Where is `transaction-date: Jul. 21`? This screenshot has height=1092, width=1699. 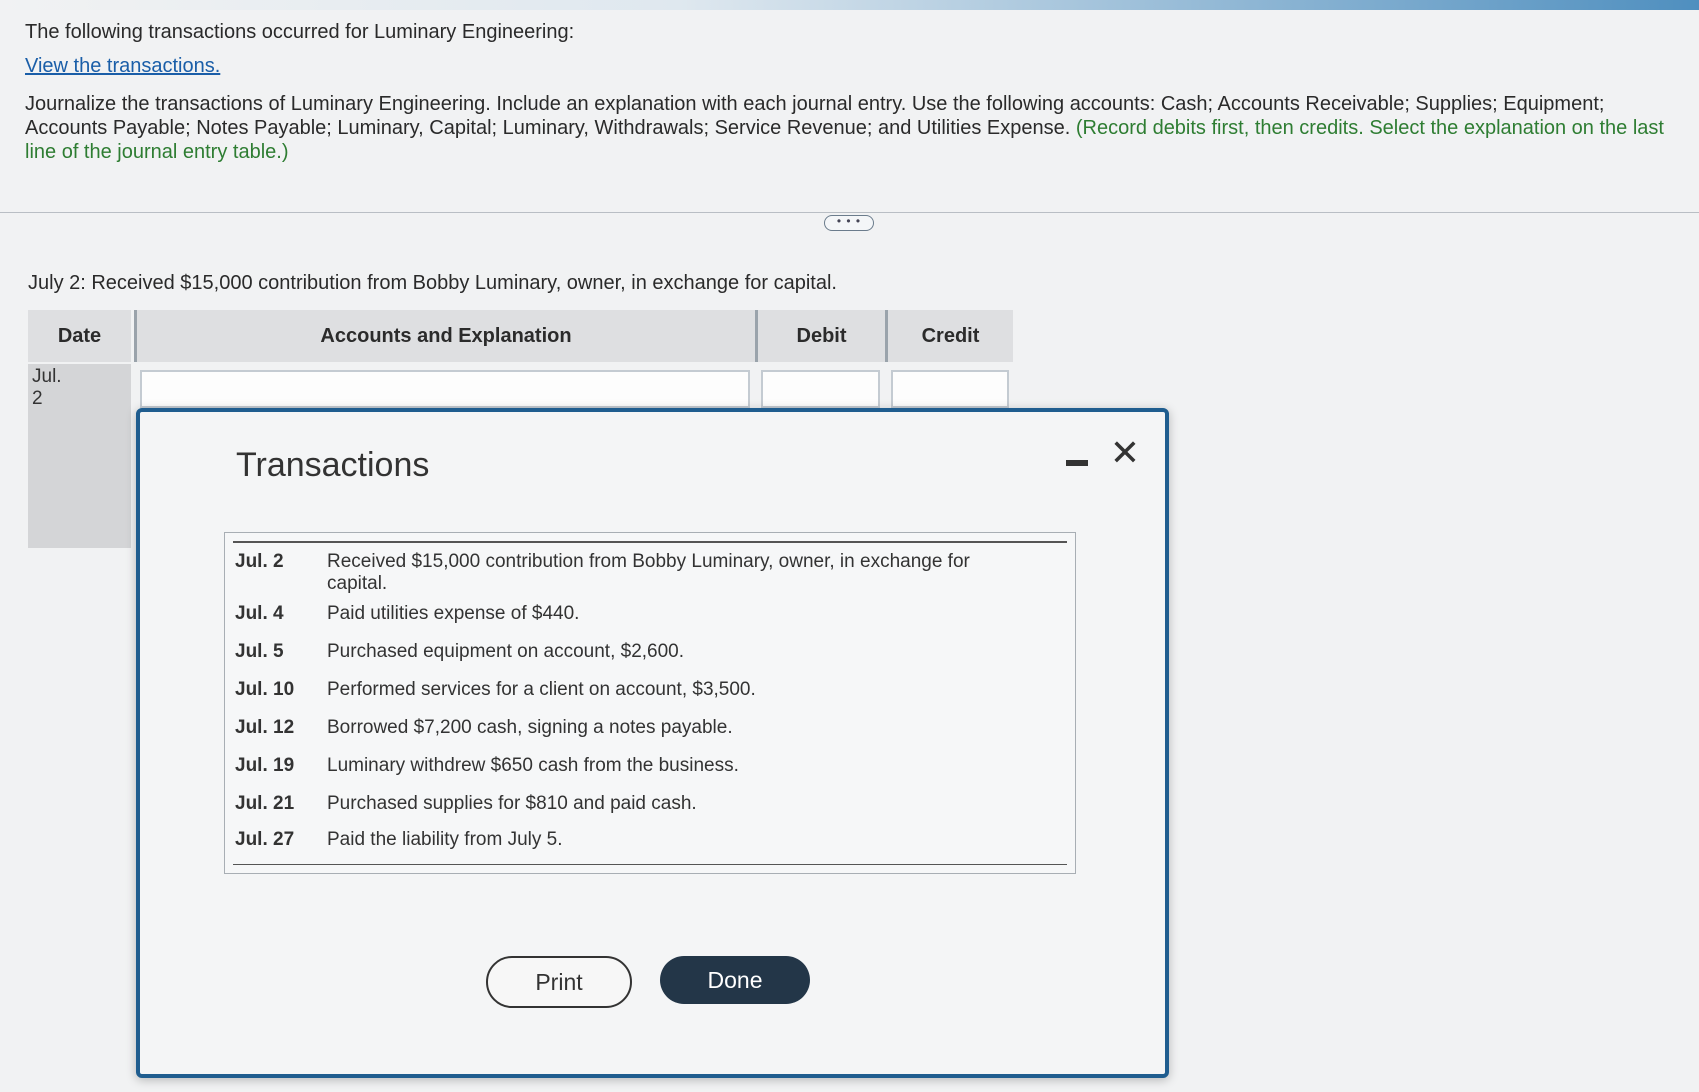 transaction-date: Jul. 21 is located at coordinates (265, 803).